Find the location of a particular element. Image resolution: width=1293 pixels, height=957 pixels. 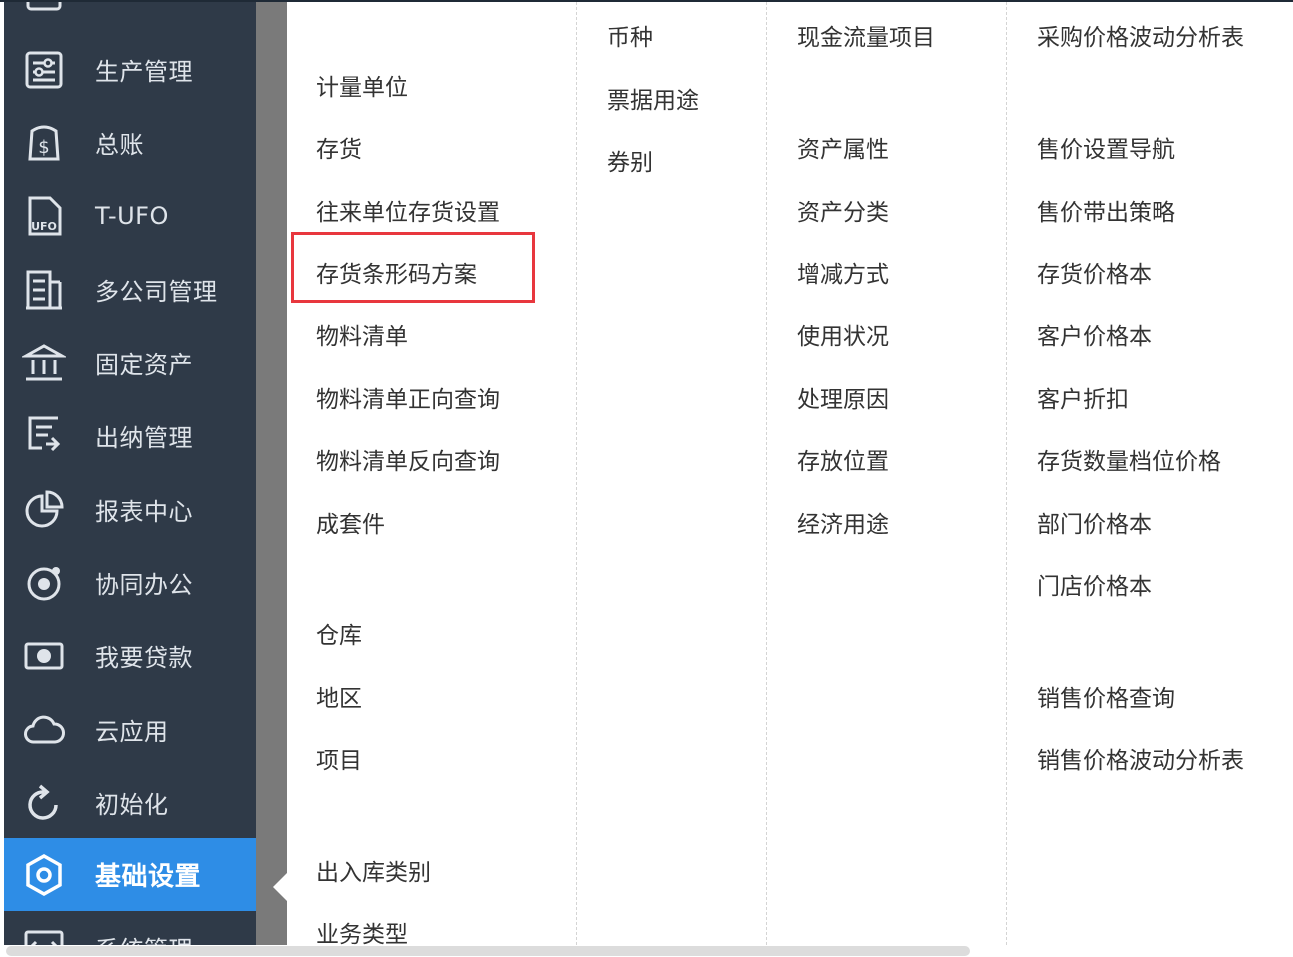

sidebar-item-production: 生产管理 is located at coordinates (130, 69).